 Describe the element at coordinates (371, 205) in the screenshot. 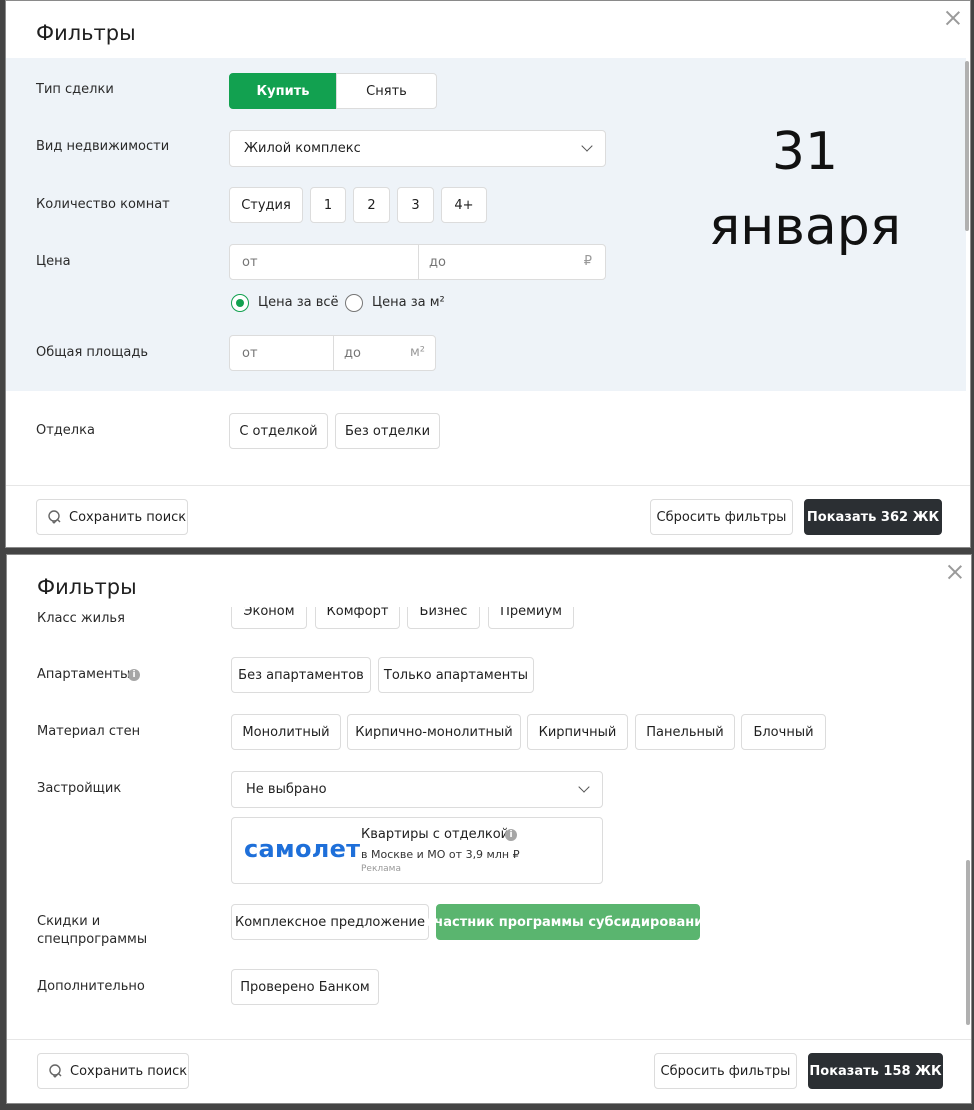

I see `rooms-2-button: 2` at that location.